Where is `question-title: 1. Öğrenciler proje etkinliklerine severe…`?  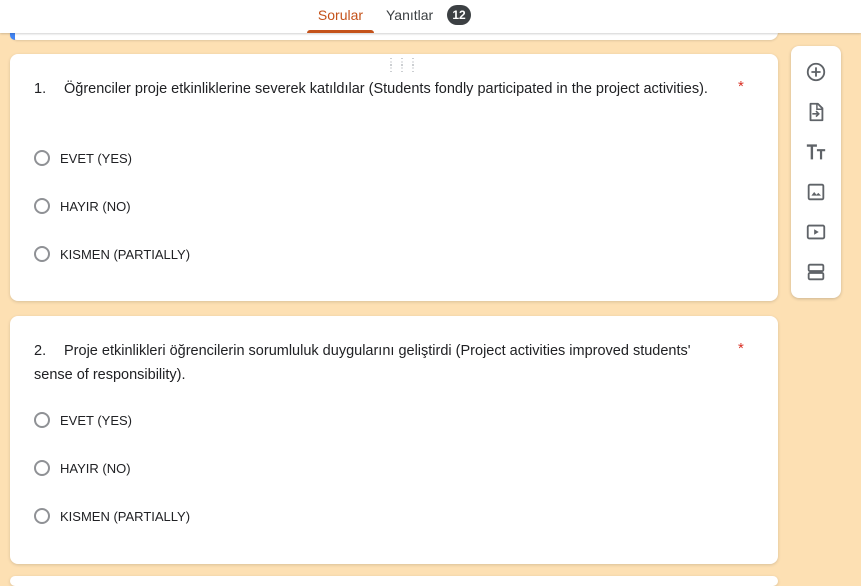 question-title: 1. Öğrenciler proje etkinliklerine severe… is located at coordinates (379, 89).